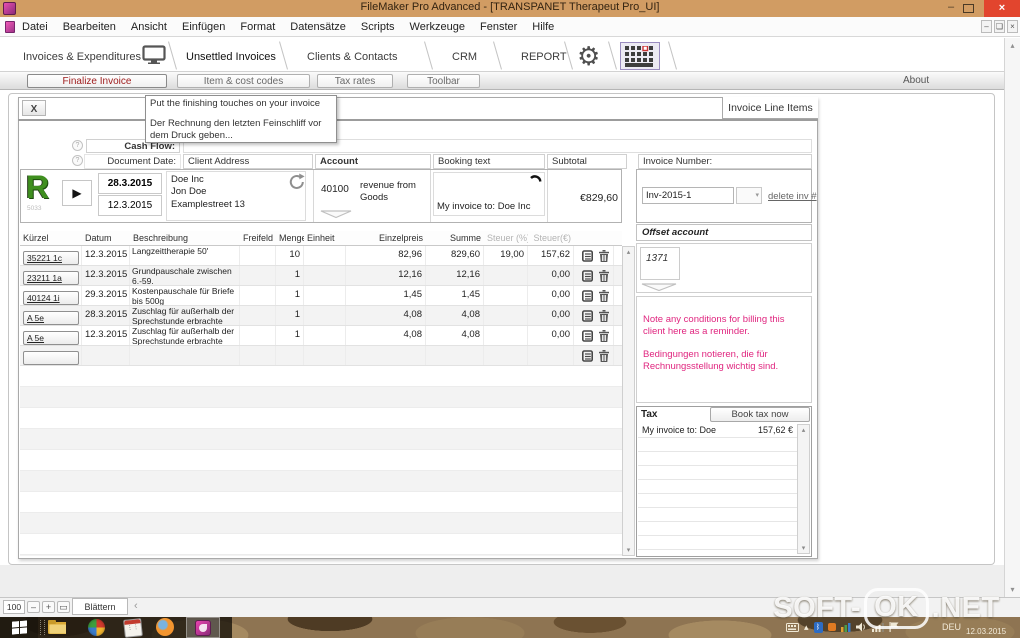 The width and height of the screenshot is (1020, 638). Describe the element at coordinates (257, 27) in the screenshot. I see `menu-item-4: Format` at that location.